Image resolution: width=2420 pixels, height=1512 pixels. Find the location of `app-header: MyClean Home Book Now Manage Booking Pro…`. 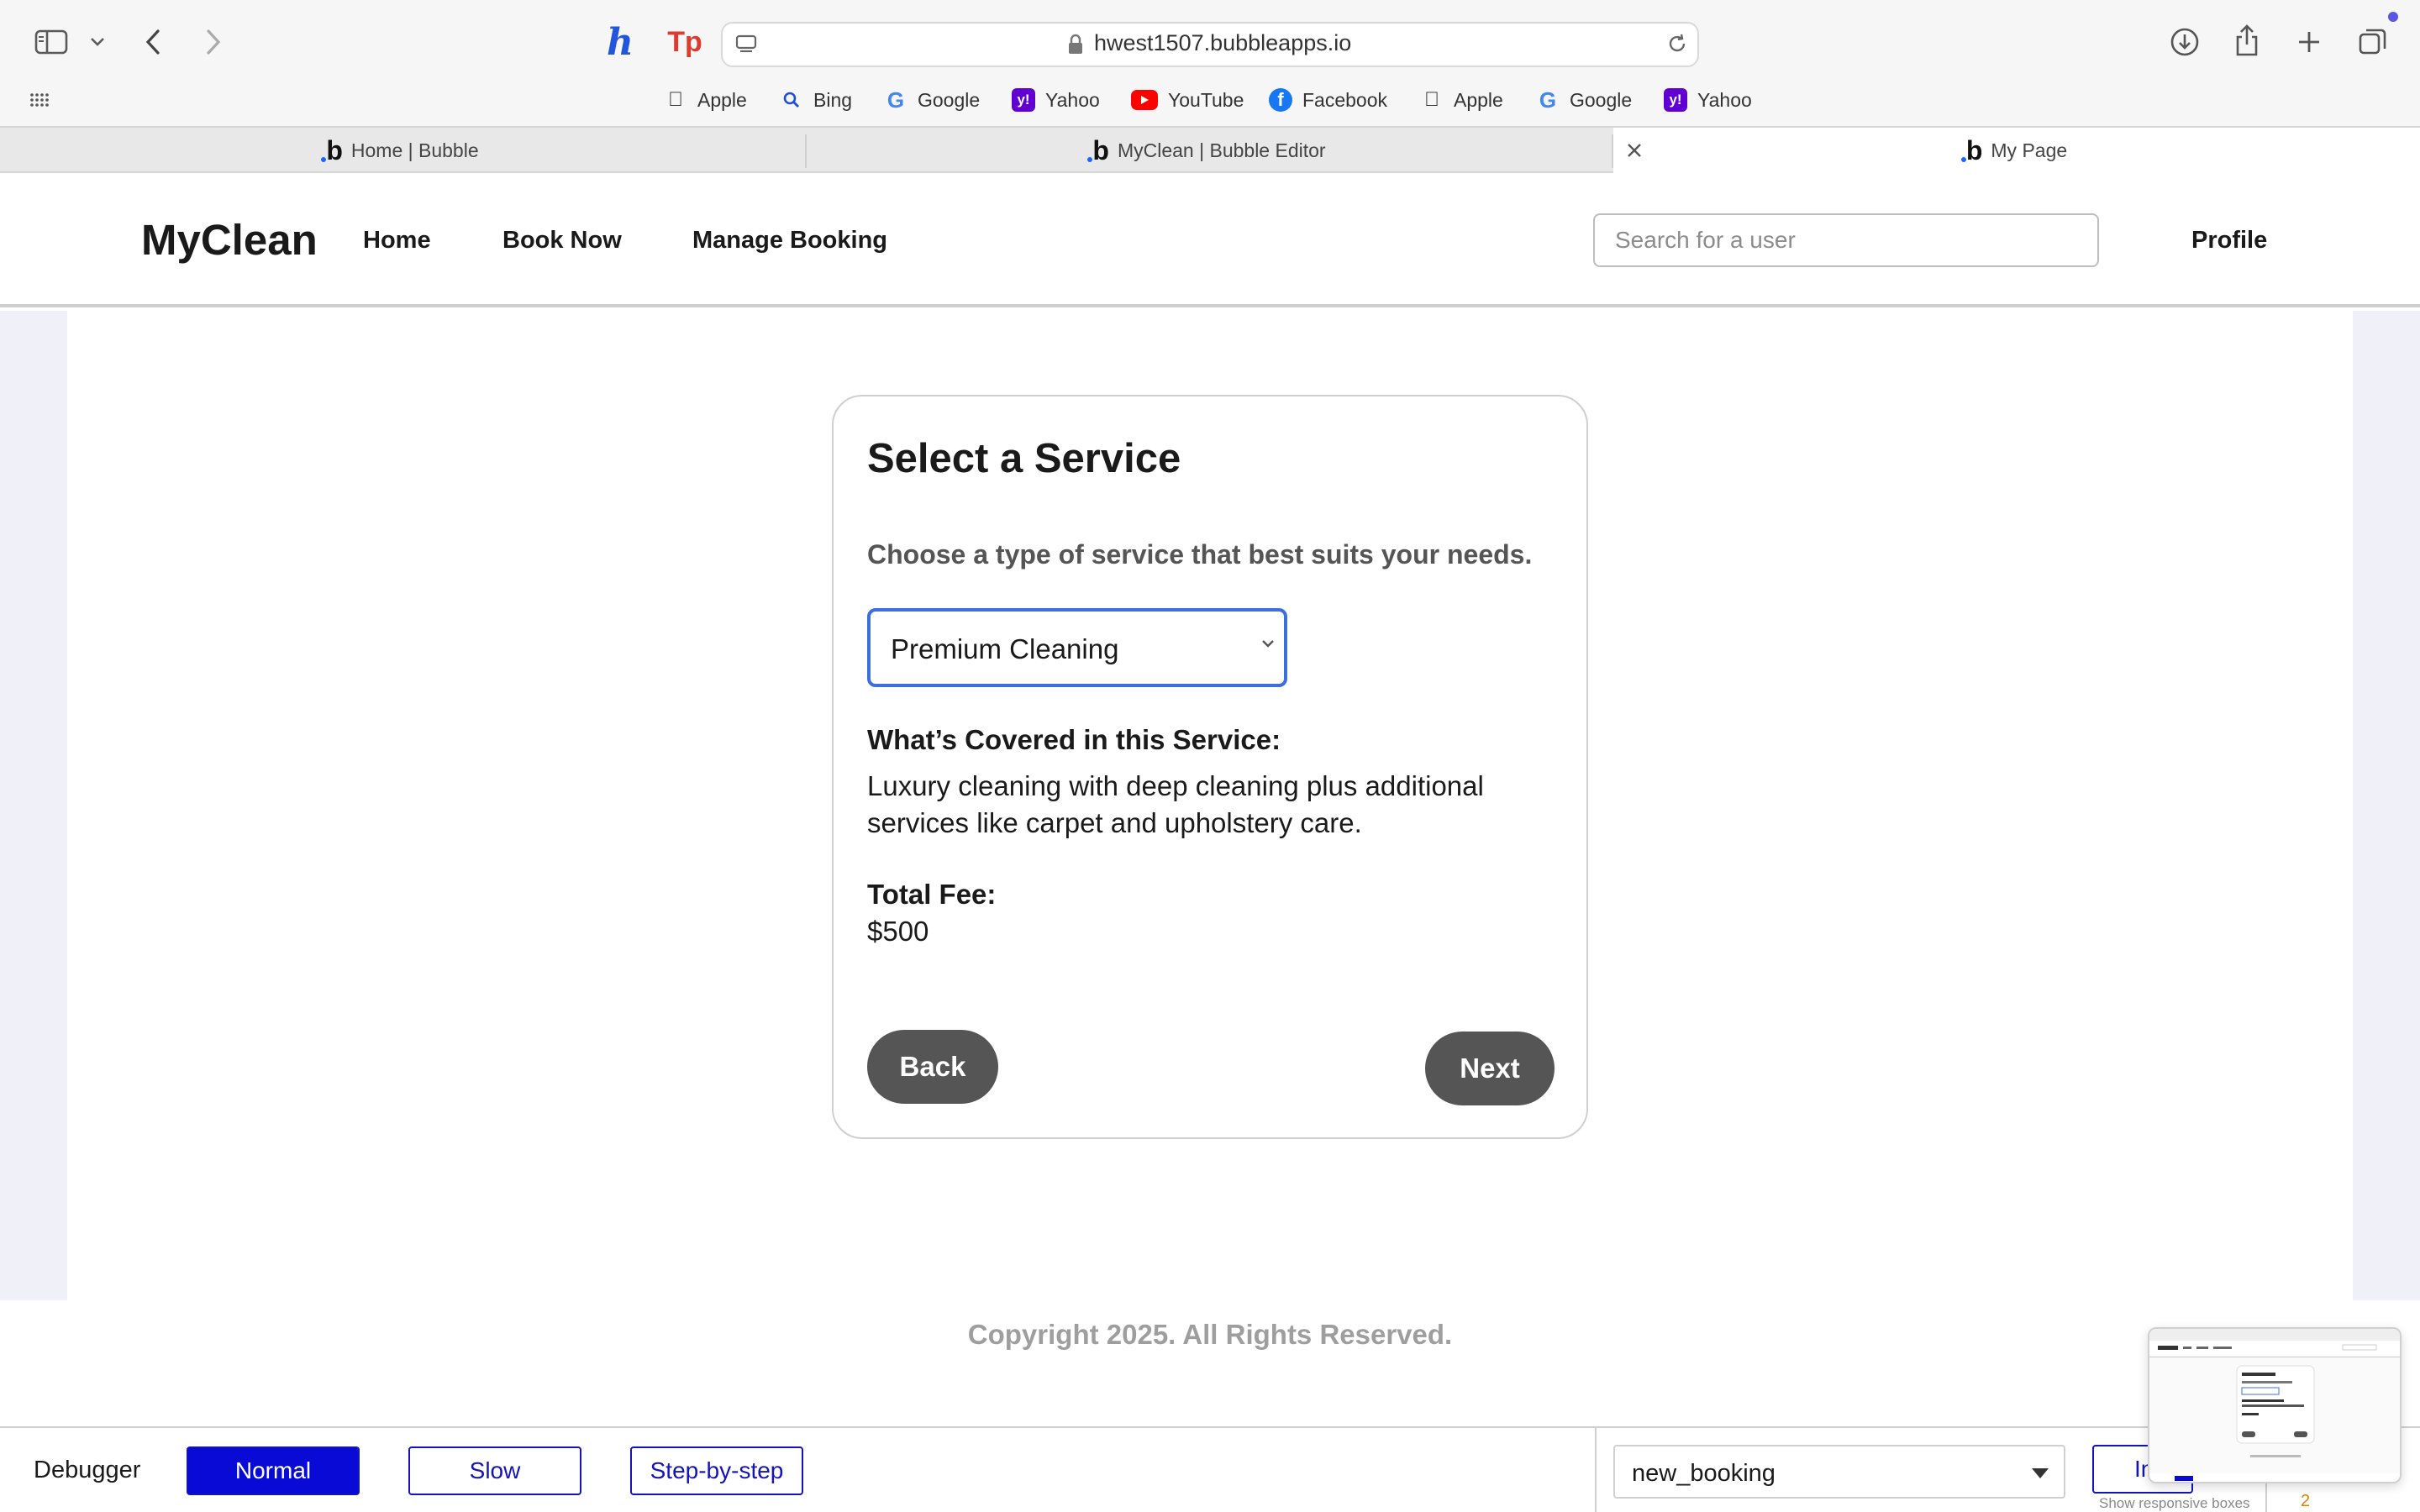

app-header: MyClean Home Book Now Manage Booking Pro… is located at coordinates (1210, 241).